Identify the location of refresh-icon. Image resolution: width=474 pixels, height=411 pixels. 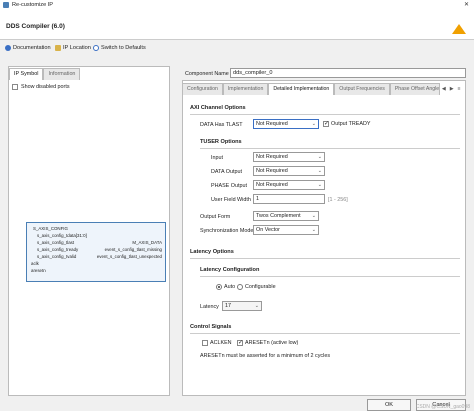
(96, 48).